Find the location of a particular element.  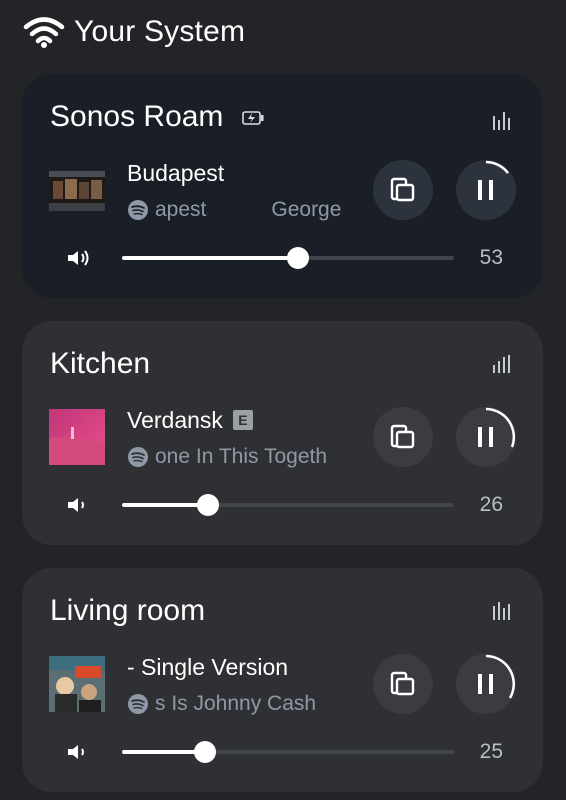

room-name: Living room is located at coordinates (128, 610).